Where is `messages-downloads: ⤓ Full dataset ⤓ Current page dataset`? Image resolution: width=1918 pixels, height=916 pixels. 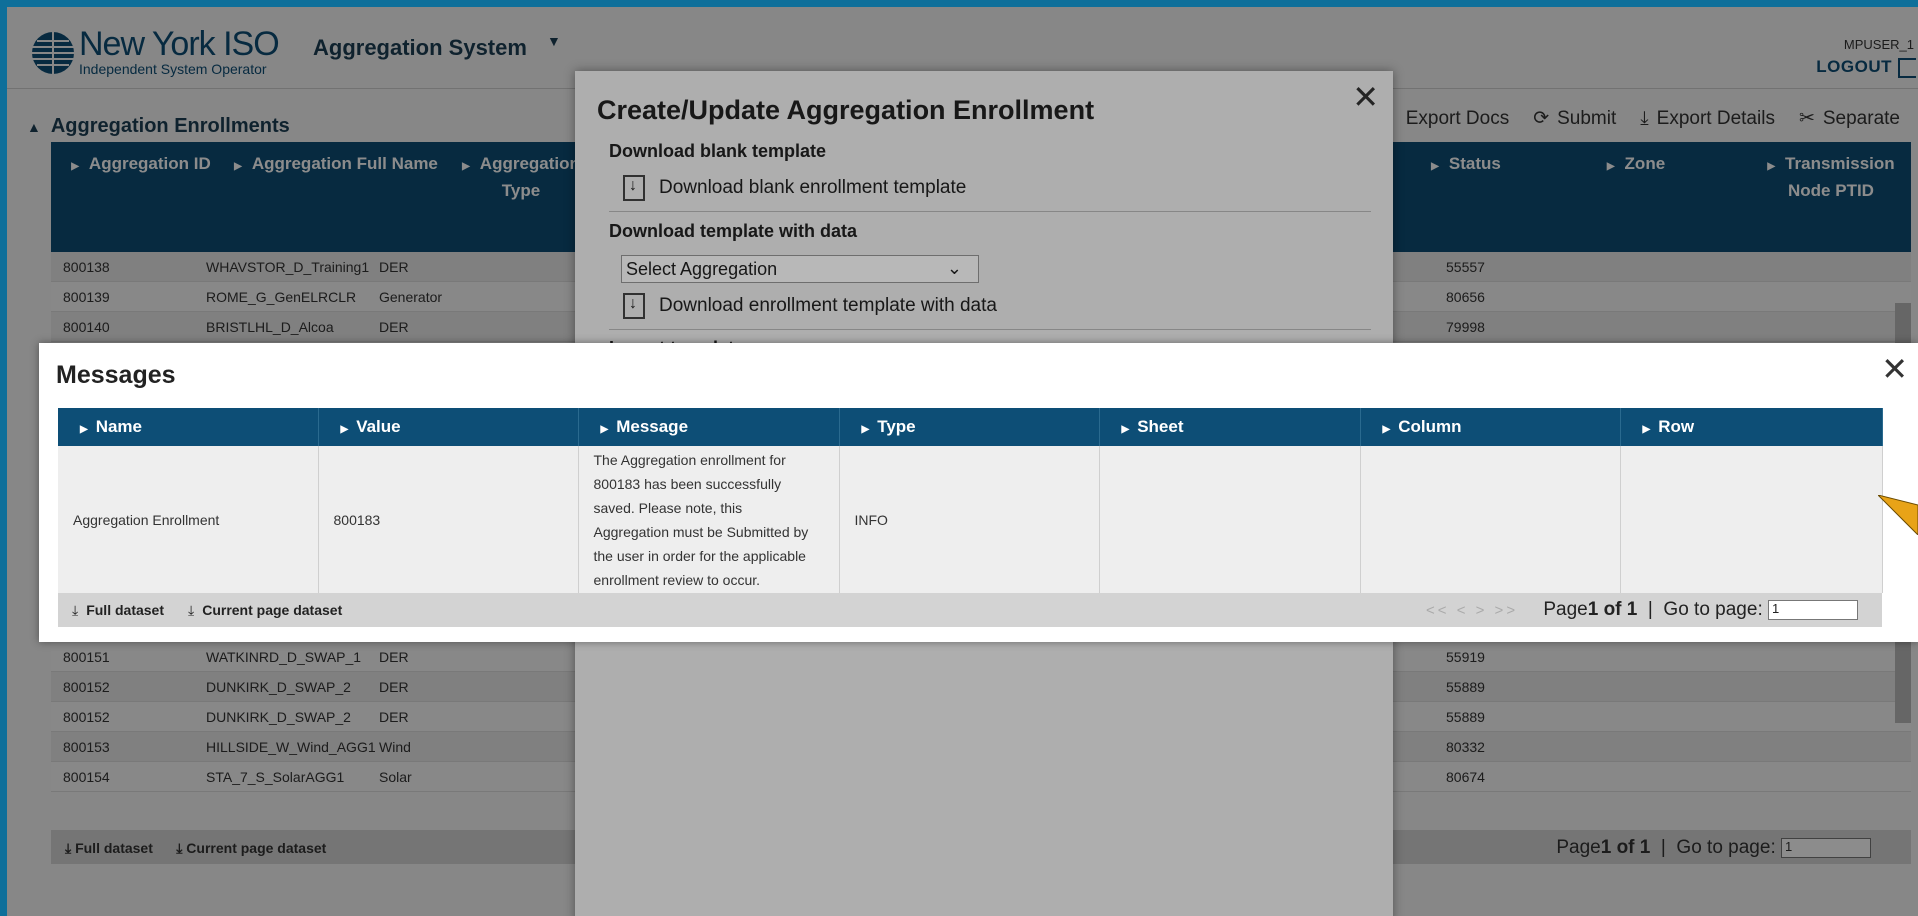
messages-downloads: ⤓ Full dataset ⤓ Current page dataset is located at coordinates (207, 610).